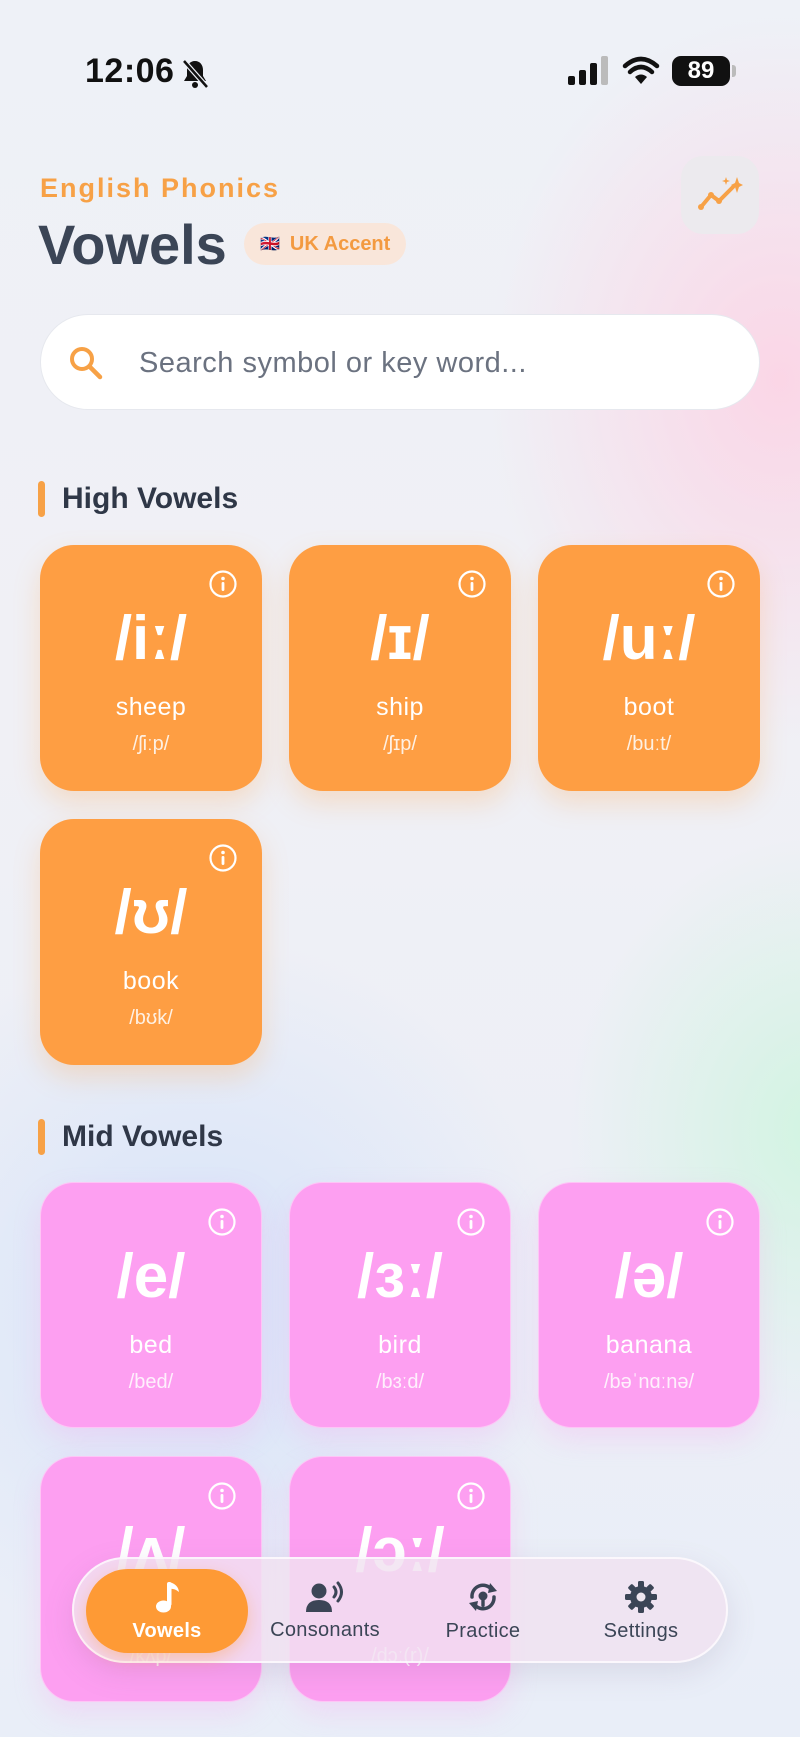  I want to click on key-word: bird, so click(400, 1345).